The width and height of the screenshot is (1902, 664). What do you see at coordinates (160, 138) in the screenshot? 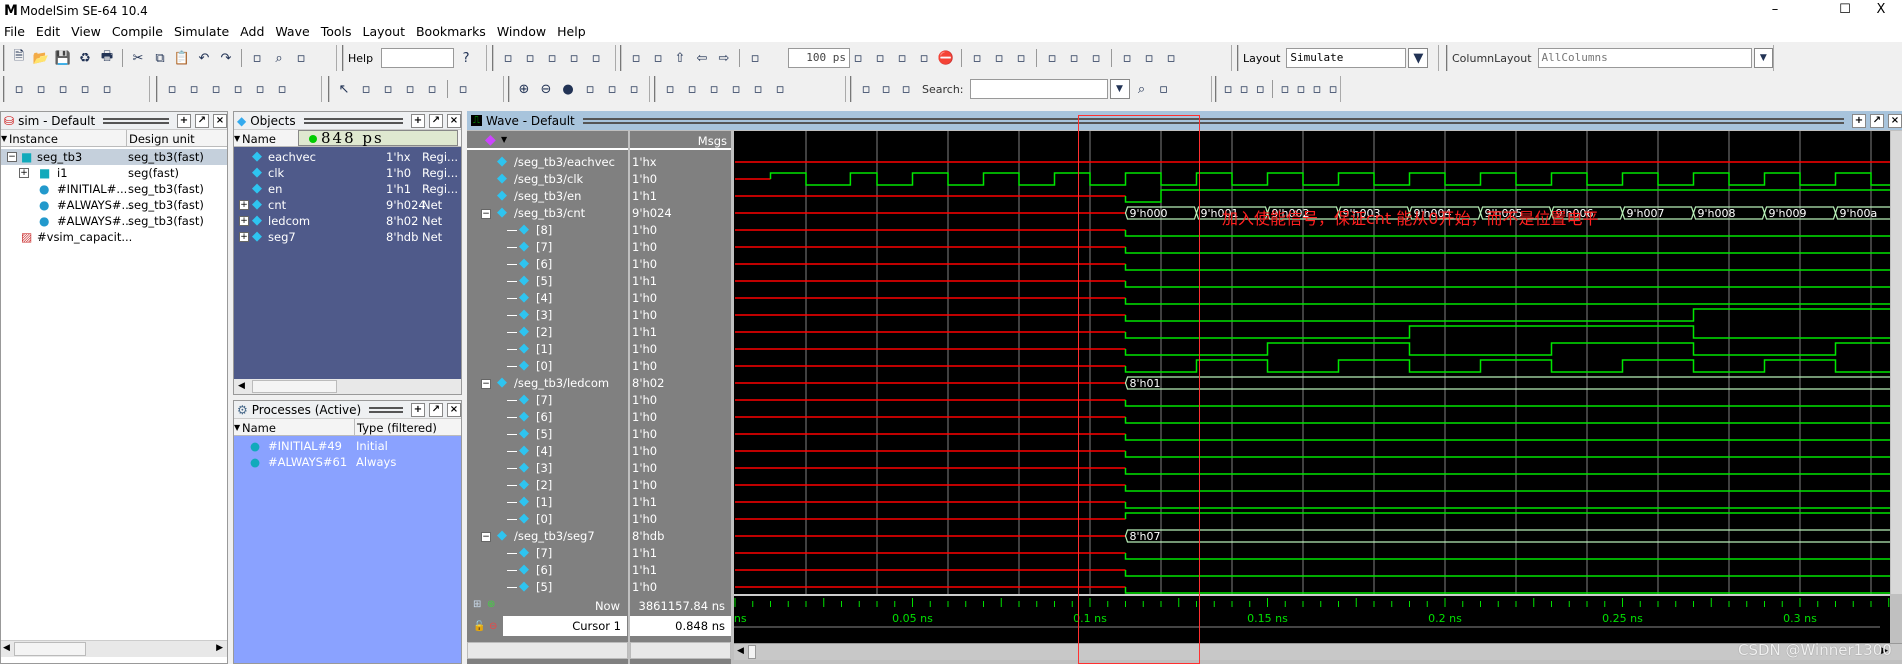
I see `column-design-unit: Design unit` at bounding box center [160, 138].